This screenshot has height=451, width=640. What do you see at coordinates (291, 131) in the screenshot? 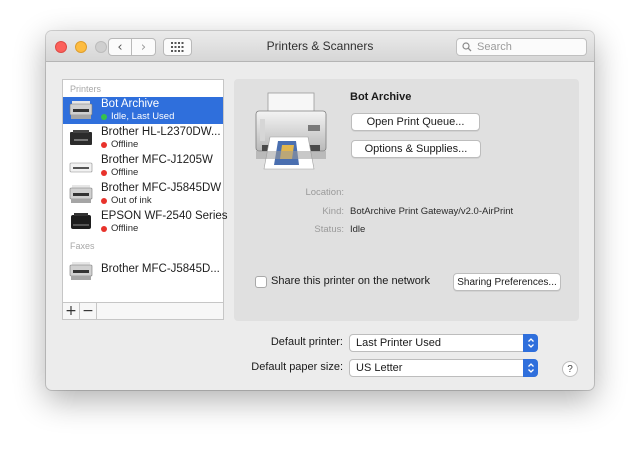
I see `printer-large-icon` at bounding box center [291, 131].